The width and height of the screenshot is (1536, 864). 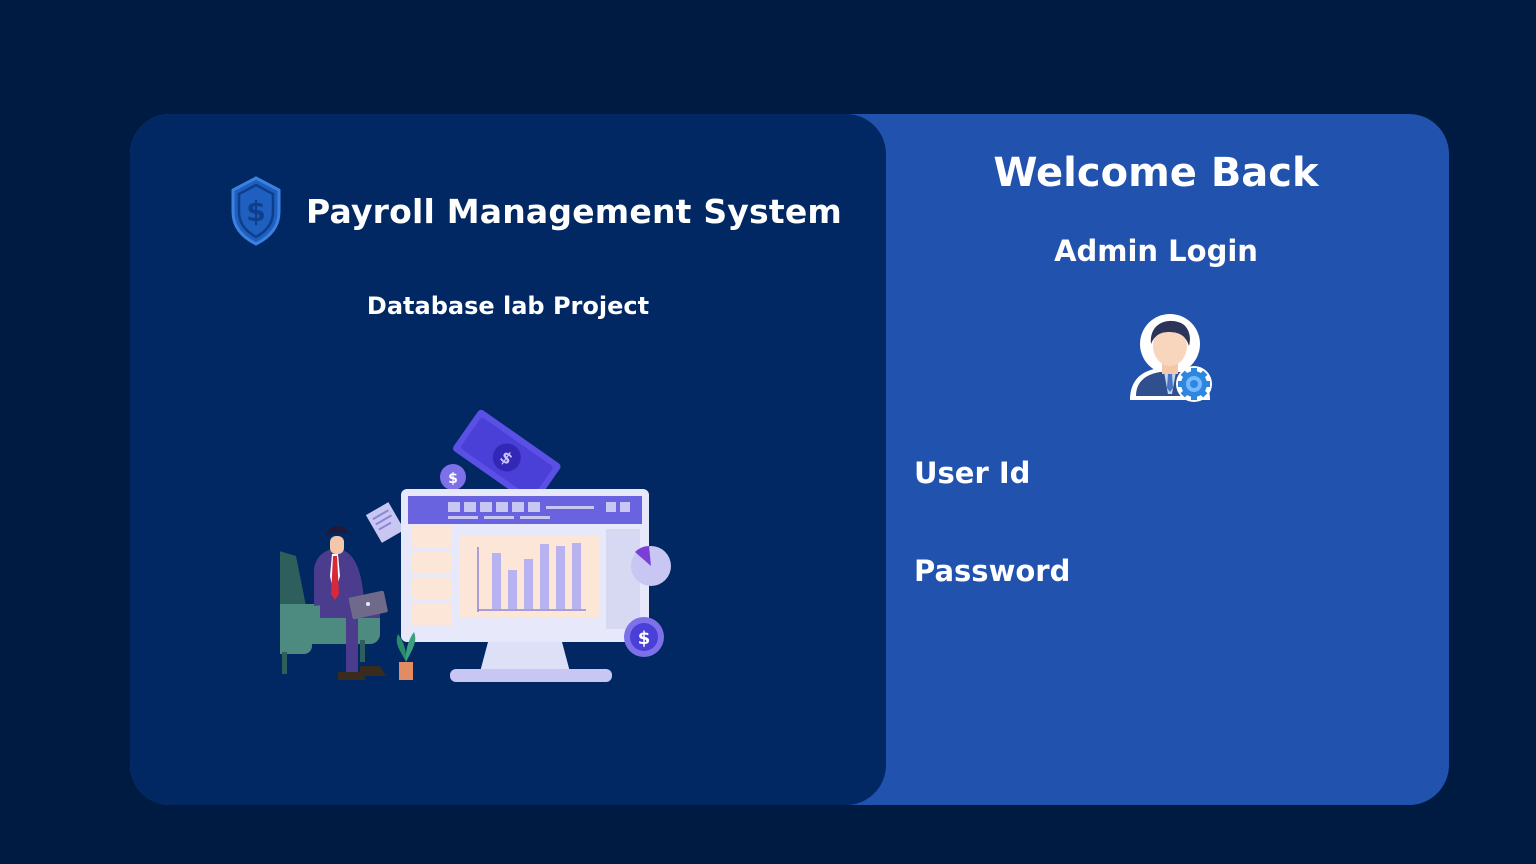 I want to click on brand-header: $ Payroll Management System, so click(x=536, y=211).